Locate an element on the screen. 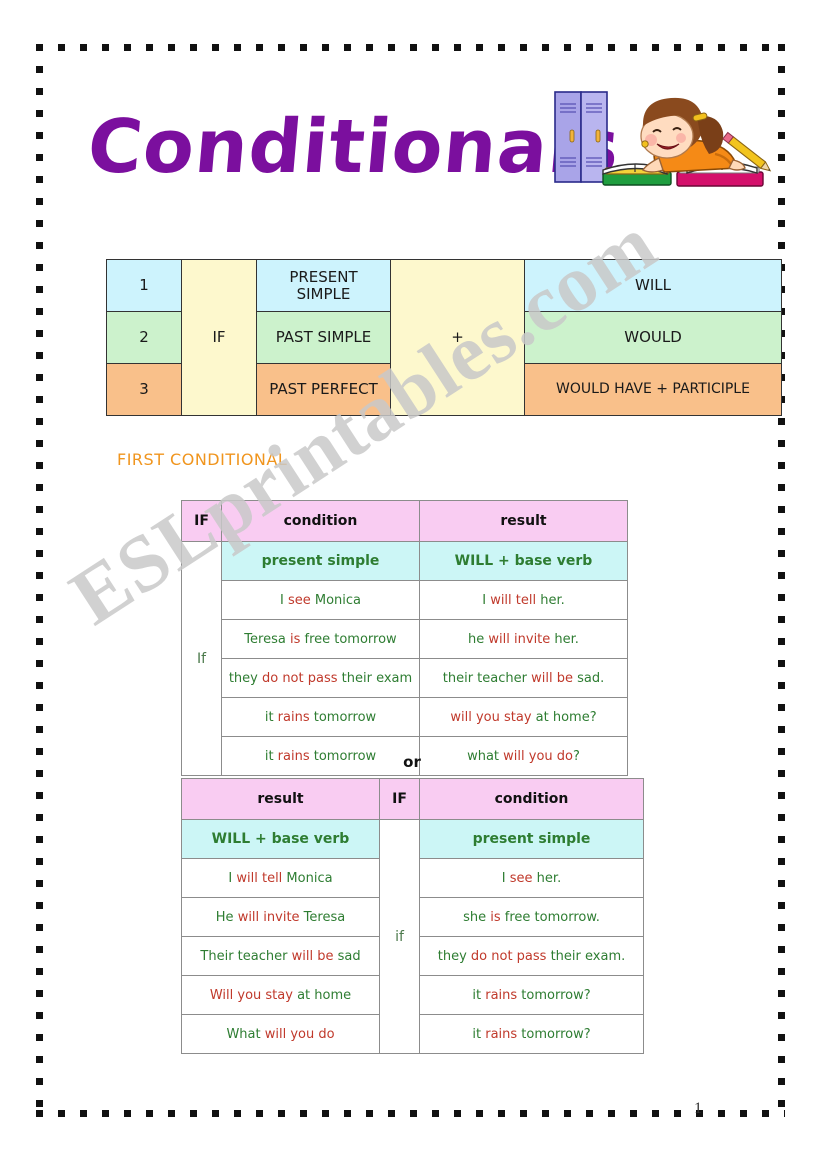 The image size is (821, 1169). sentence-fragment: will you stay is located at coordinates (491, 717).